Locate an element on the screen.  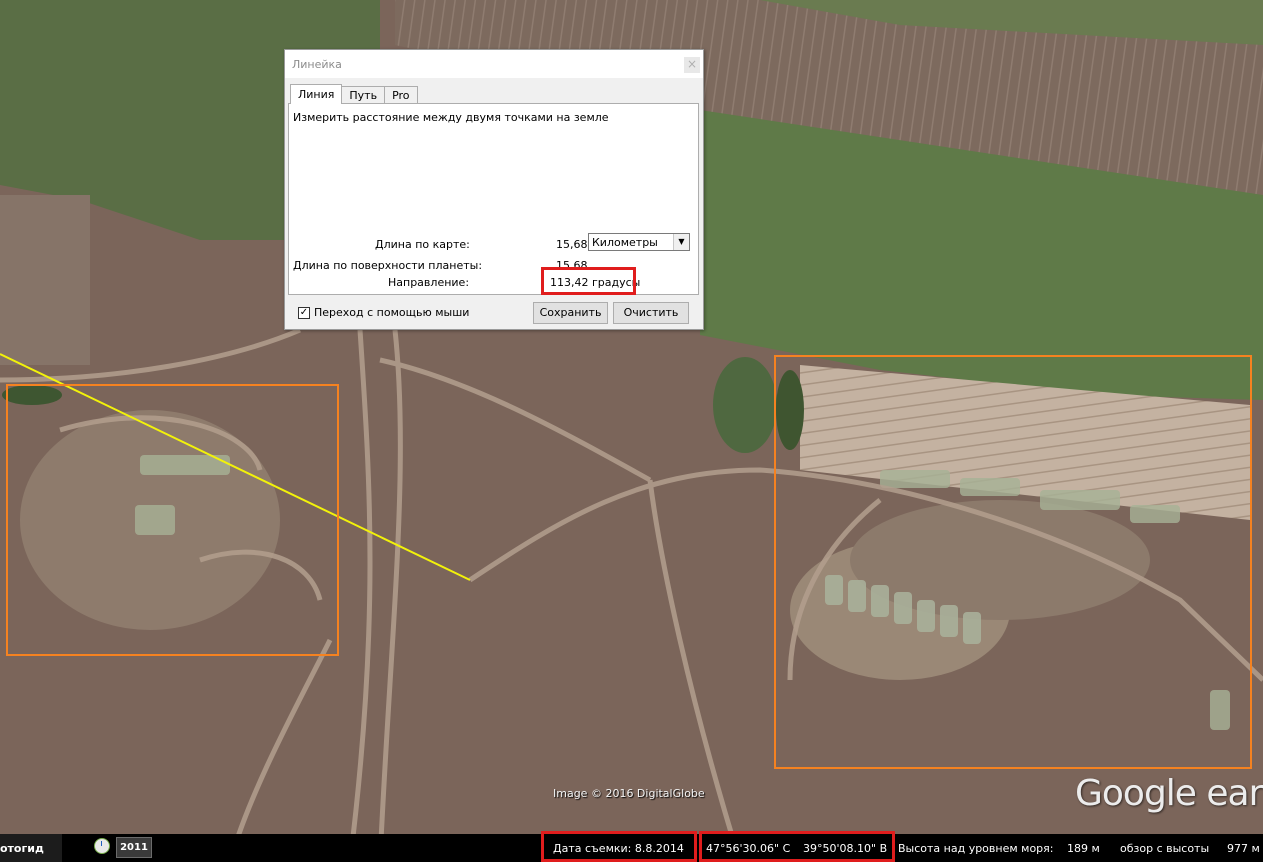
unit-select: Километры ▼ is located at coordinates (639, 242).